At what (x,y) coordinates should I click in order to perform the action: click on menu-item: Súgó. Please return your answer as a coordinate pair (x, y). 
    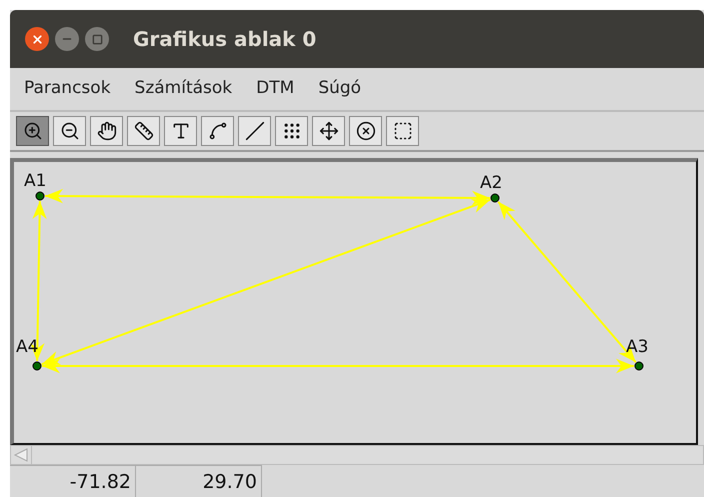
    Looking at the image, I should click on (340, 89).